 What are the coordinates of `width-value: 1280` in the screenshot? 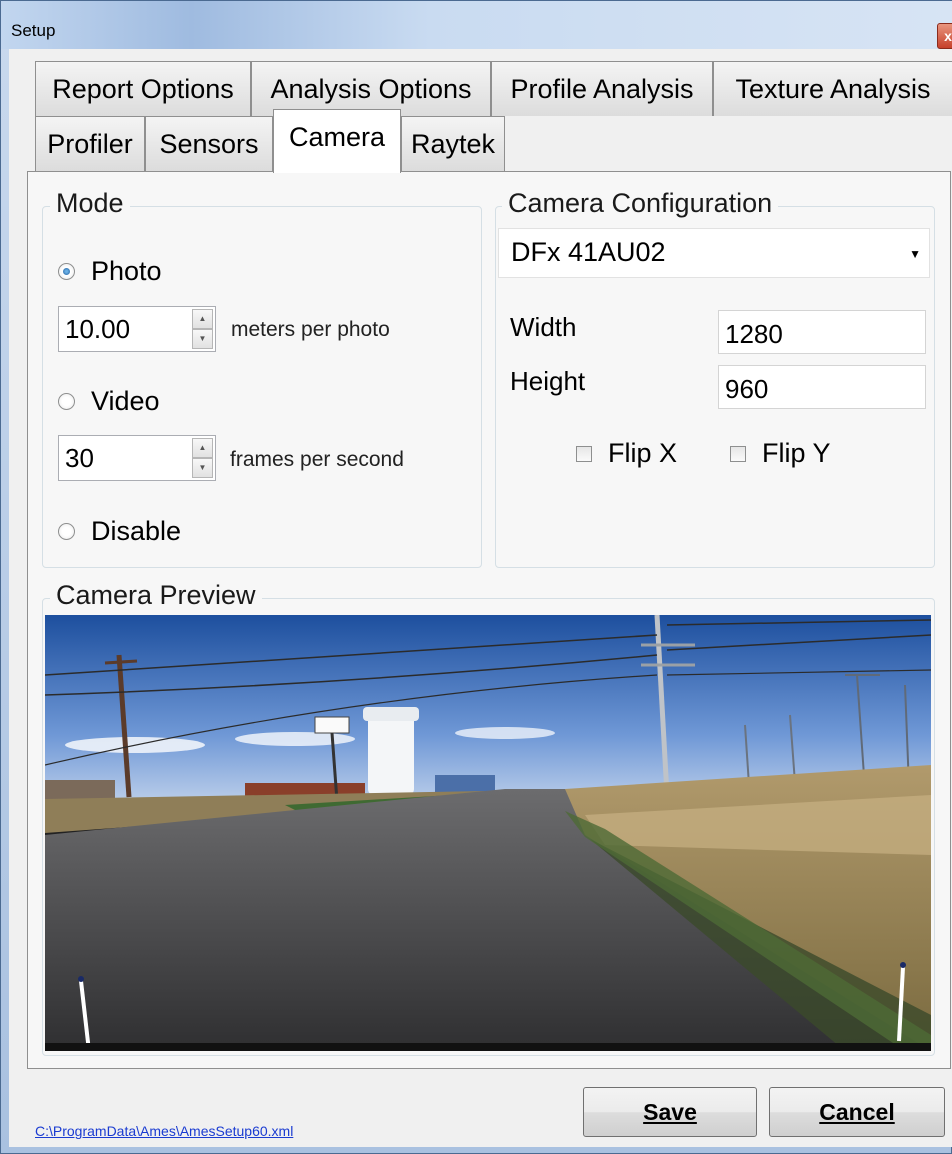 It's located at (754, 334).